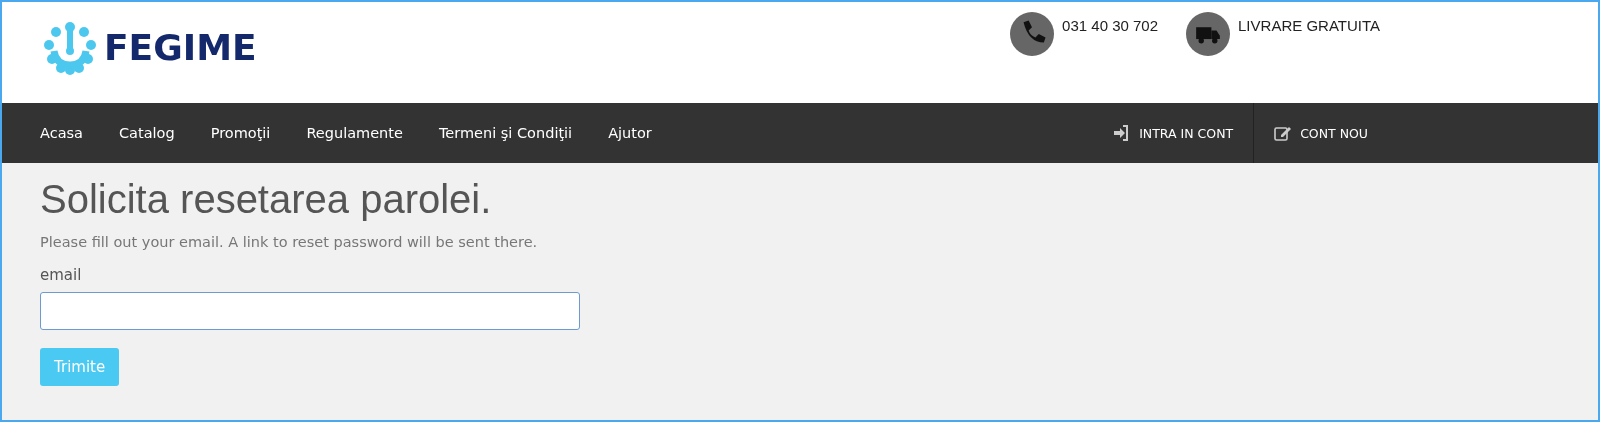  Describe the element at coordinates (240, 133) in the screenshot. I see `nav-link: Promoţii` at that location.